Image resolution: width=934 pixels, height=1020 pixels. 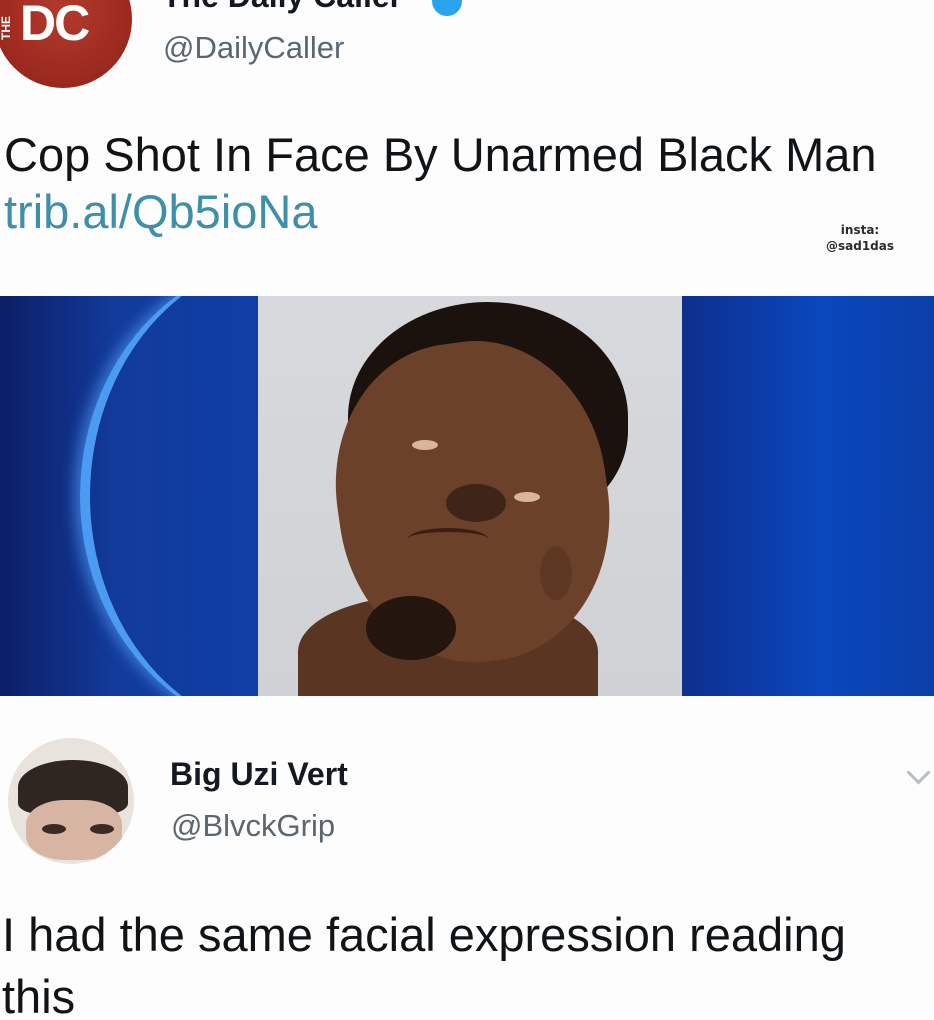 What do you see at coordinates (259, 774) in the screenshot?
I see `reply-display-name: Big Uzi Vert` at bounding box center [259, 774].